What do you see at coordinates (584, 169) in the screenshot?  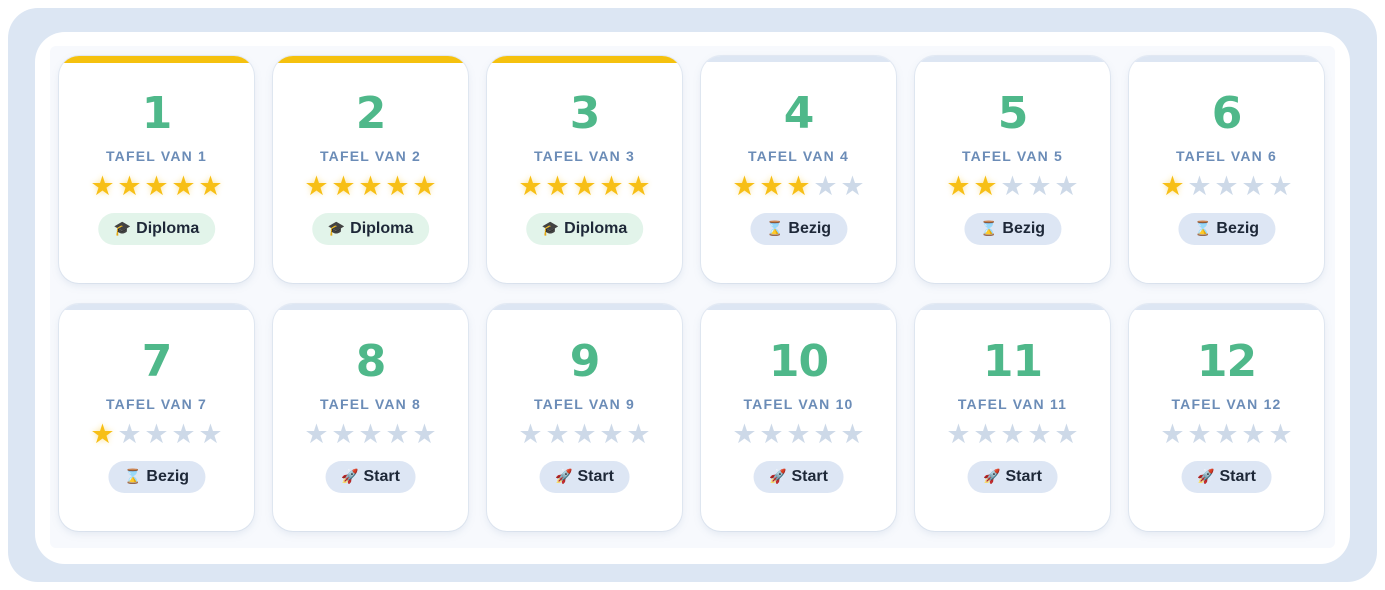 I see `table-card-3: 3 TAFEL VAN 3 ★ ★ ★ ★ ★ 🎓 Diploma` at bounding box center [584, 169].